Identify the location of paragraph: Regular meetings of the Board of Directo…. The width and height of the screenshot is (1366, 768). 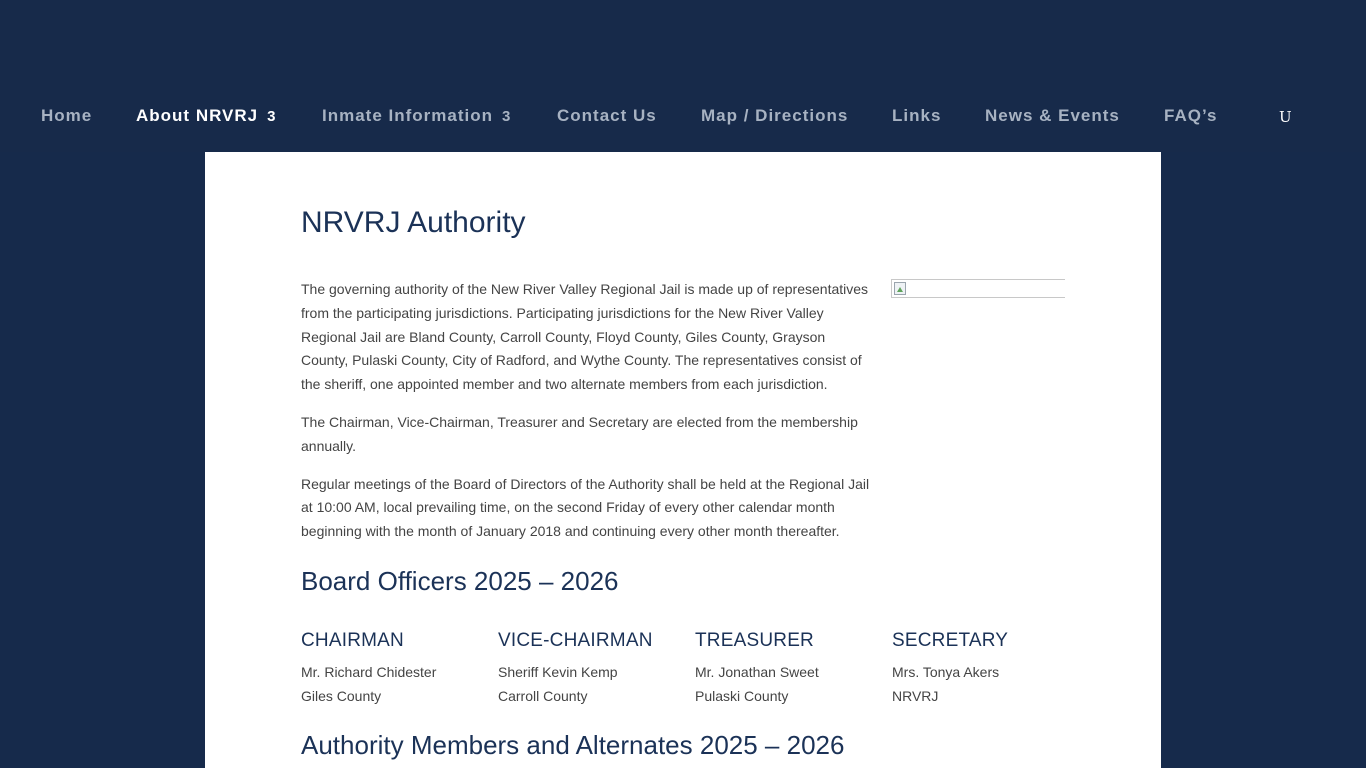
(585, 507).